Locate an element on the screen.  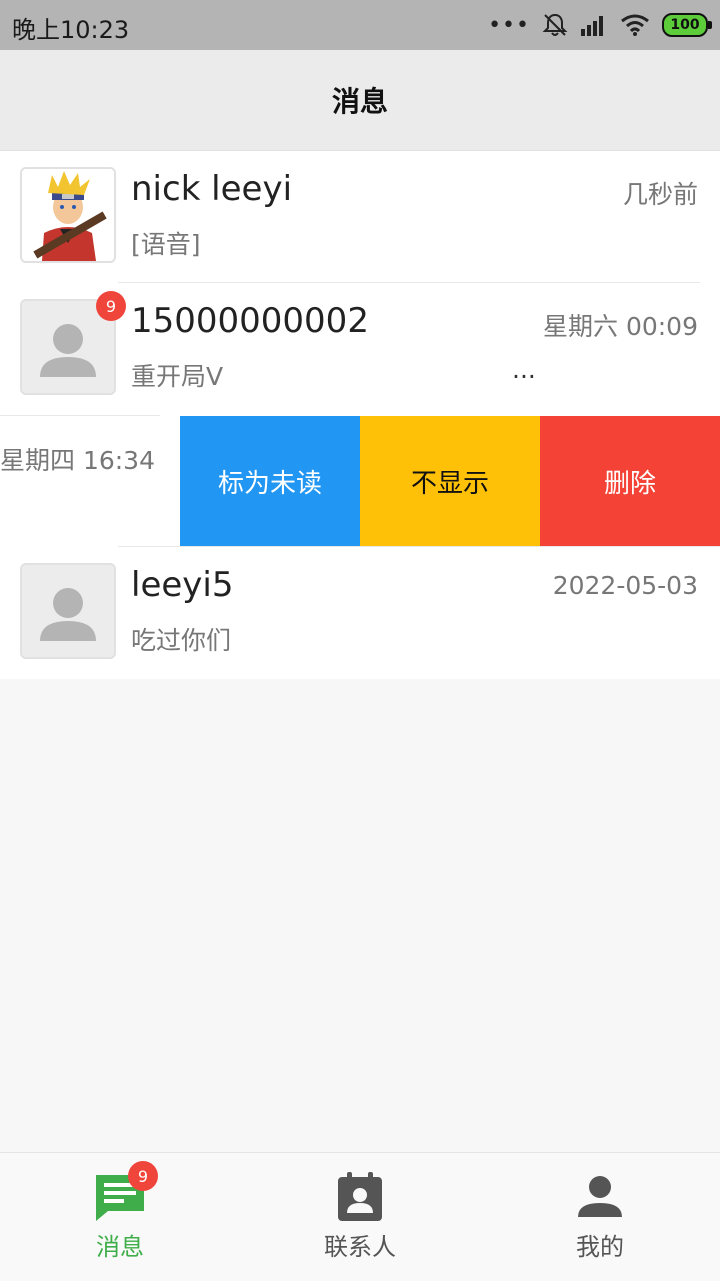
more-dots-icon: ••• is located at coordinates (509, 25).